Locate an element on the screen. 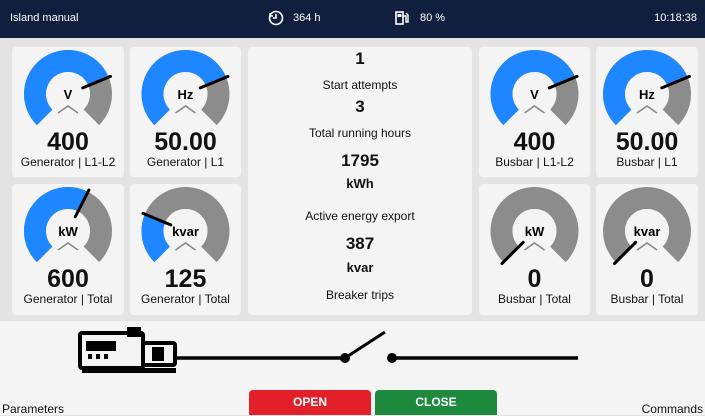 Image resolution: width=705 pixels, height=416 pixels. reactive-energy-unit: kvar is located at coordinates (360, 267).